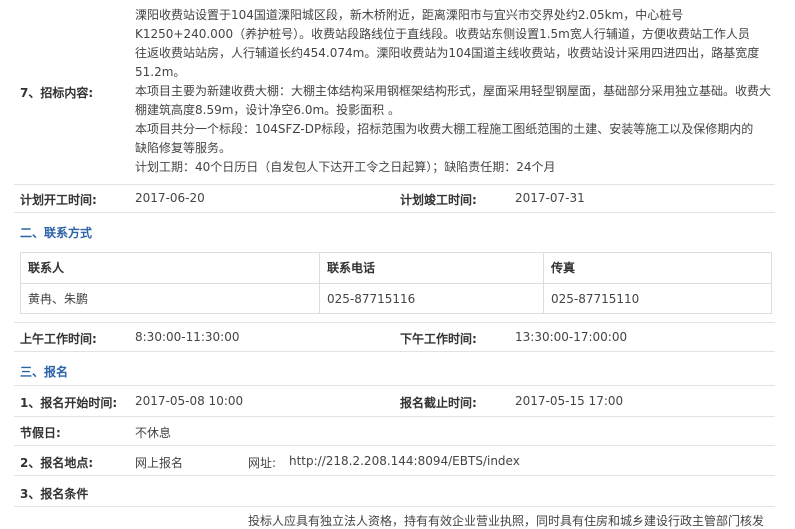  What do you see at coordinates (54, 494) in the screenshot?
I see `registration-conditions-label: 3、报名条件` at bounding box center [54, 494].